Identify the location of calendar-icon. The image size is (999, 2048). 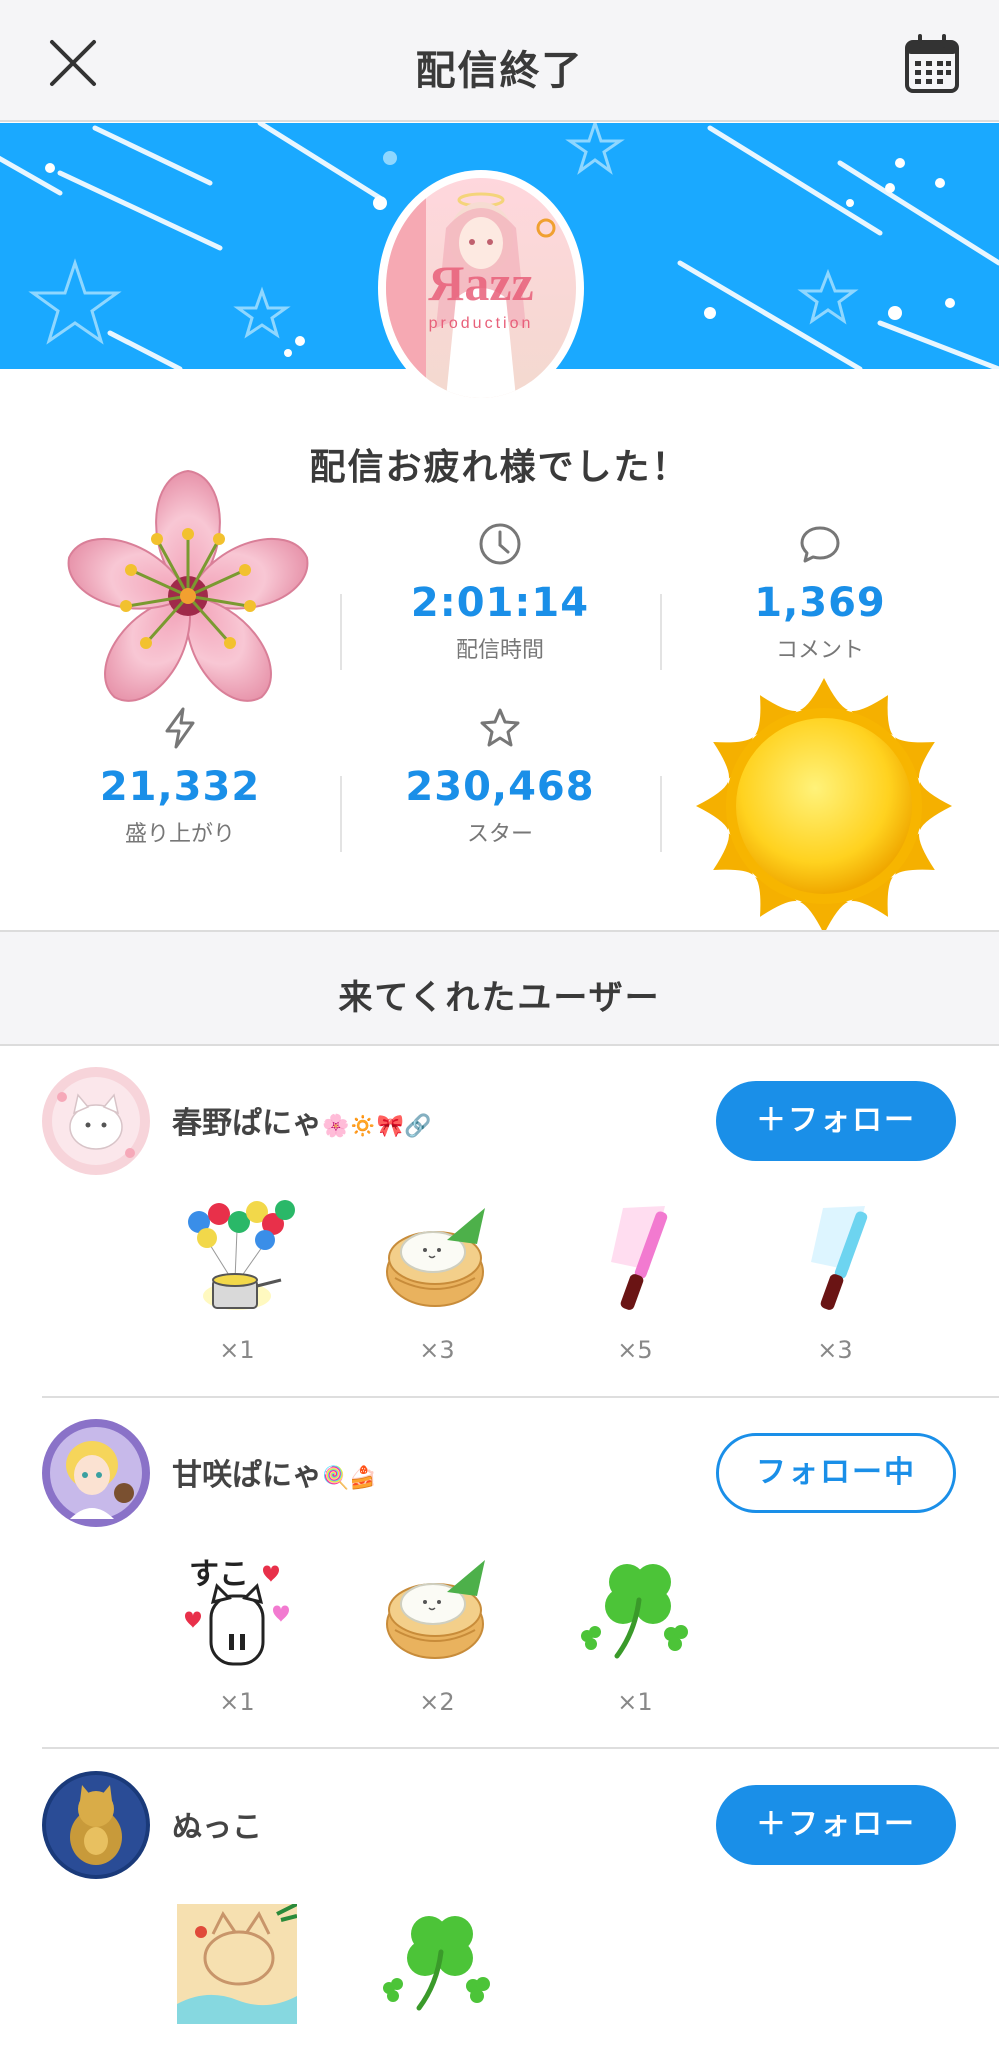
(932, 64).